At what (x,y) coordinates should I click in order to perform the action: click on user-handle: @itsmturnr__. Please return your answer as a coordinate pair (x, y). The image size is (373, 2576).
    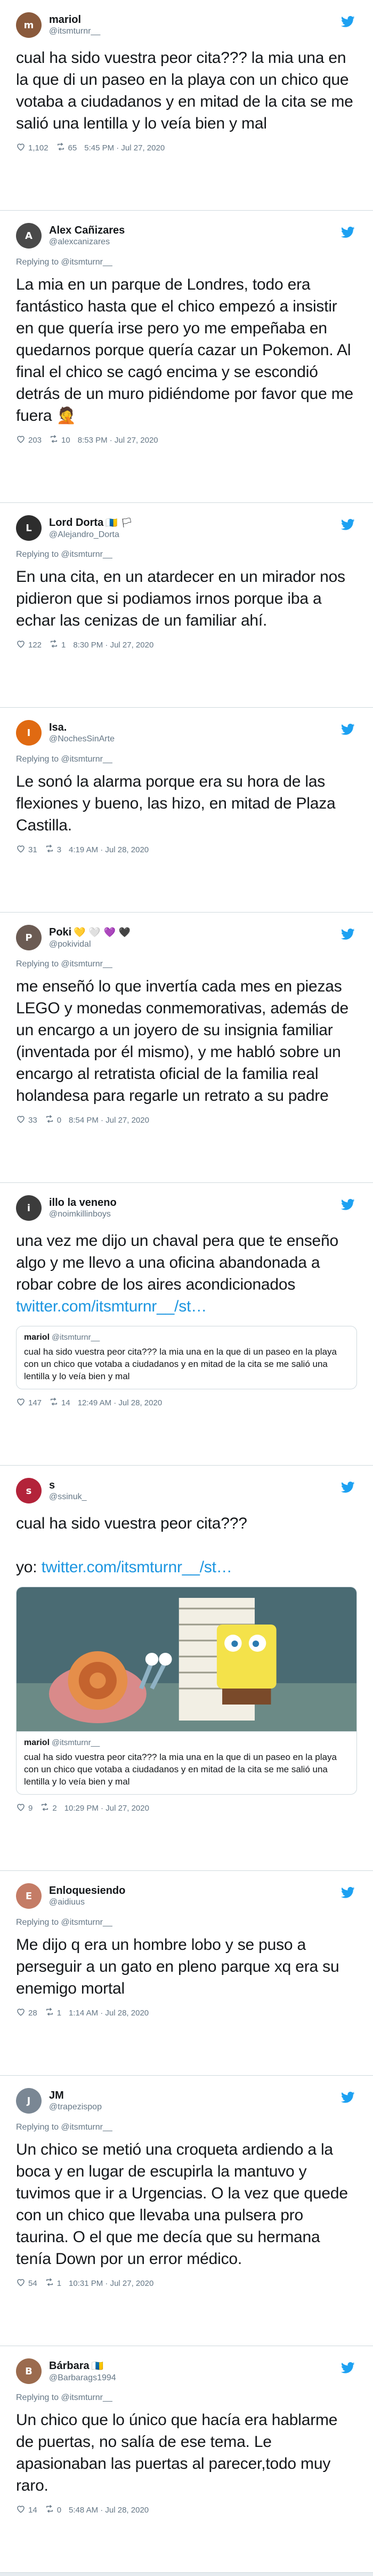
    Looking at the image, I should click on (74, 31).